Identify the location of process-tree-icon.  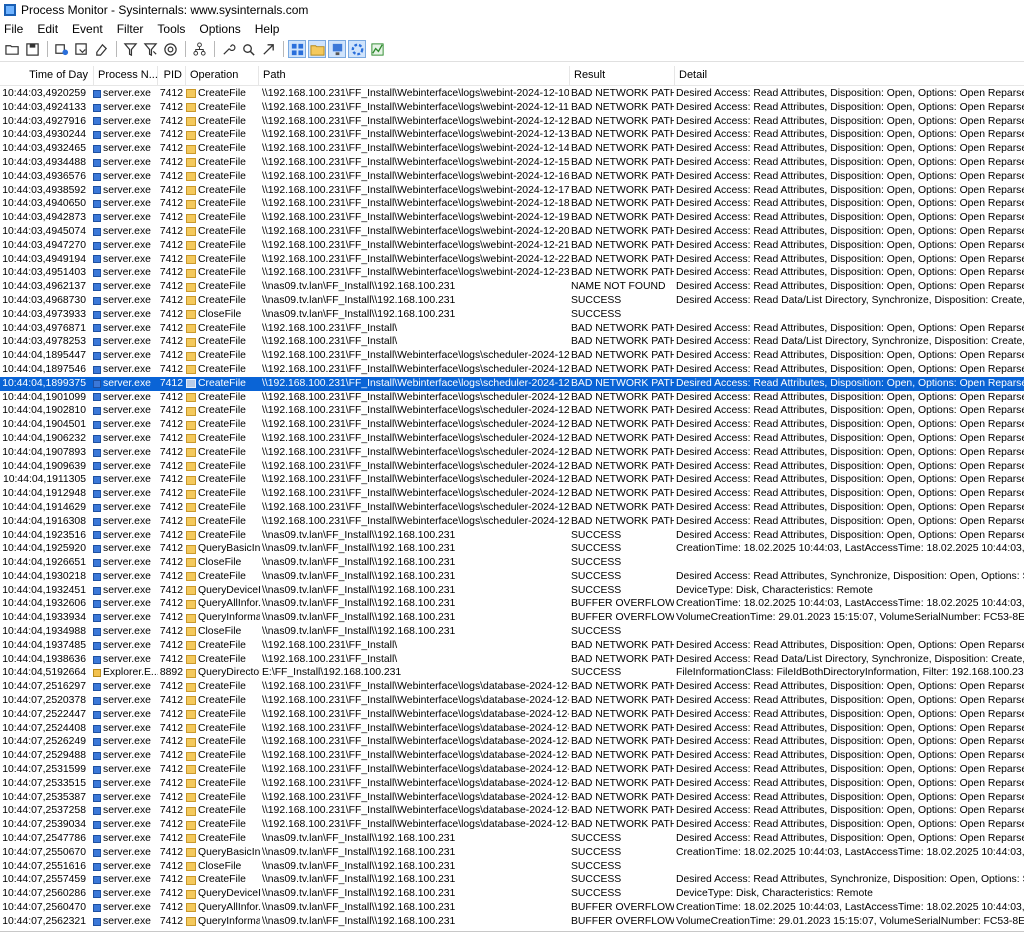
(199, 49).